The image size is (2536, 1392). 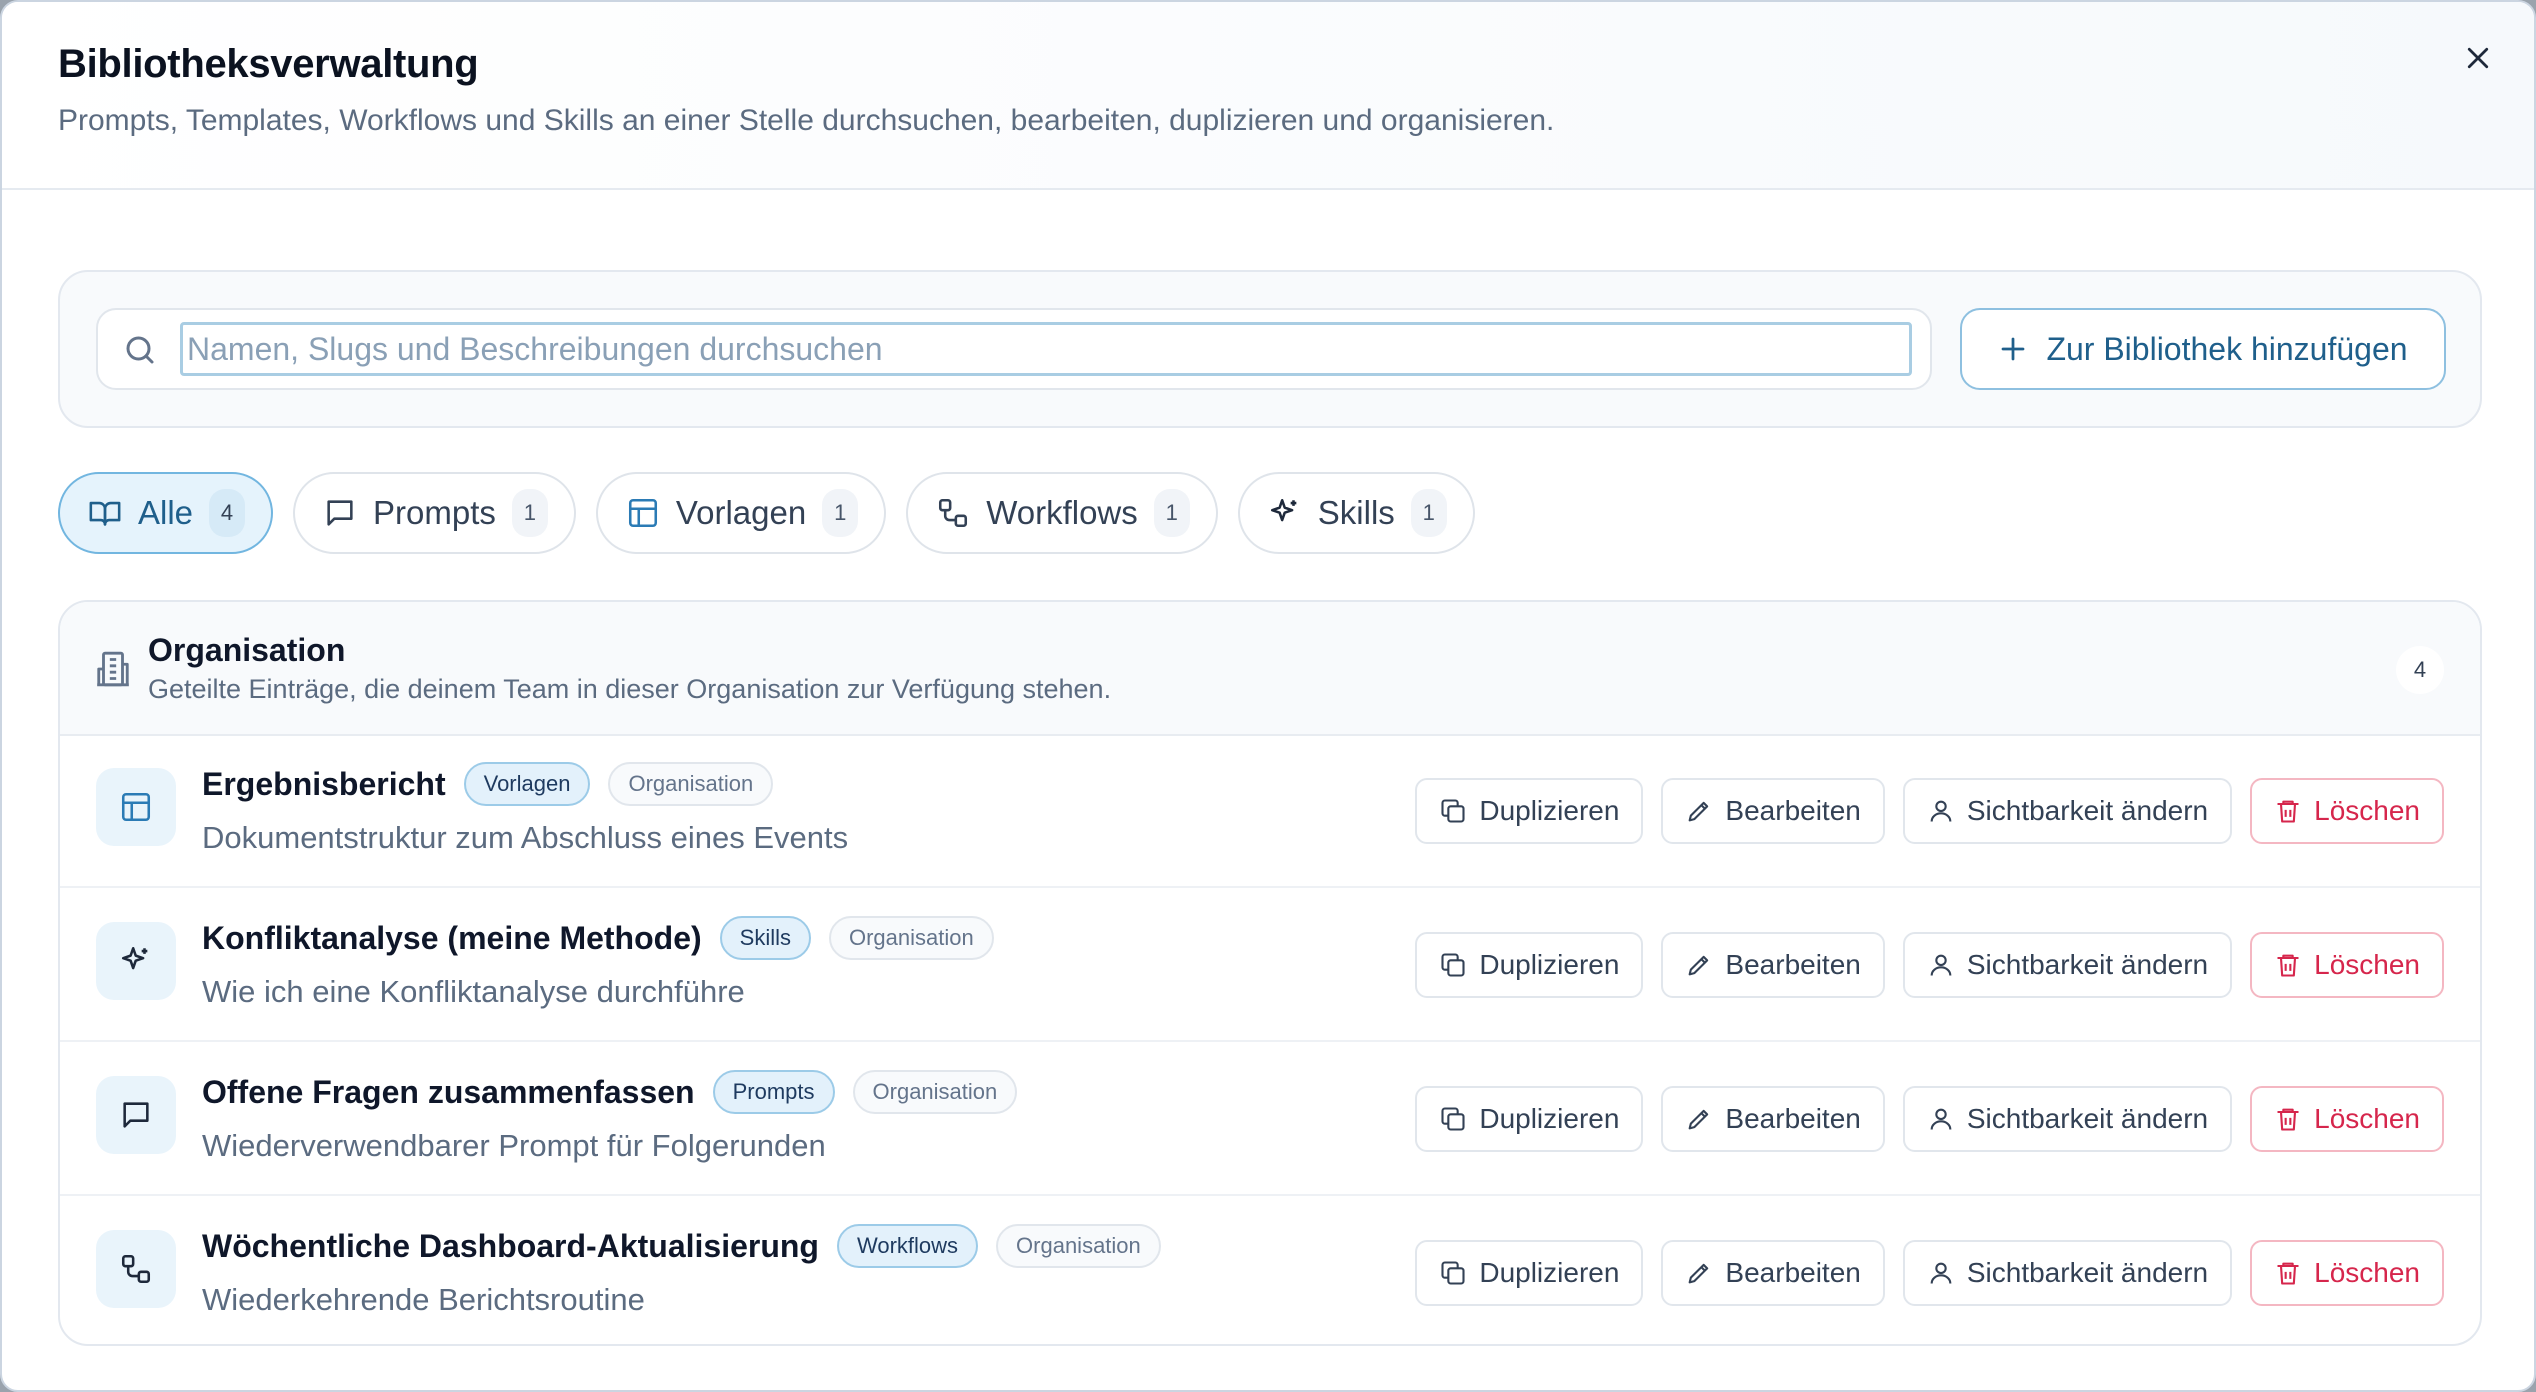 I want to click on type-badge: Vorlagen, so click(x=527, y=784).